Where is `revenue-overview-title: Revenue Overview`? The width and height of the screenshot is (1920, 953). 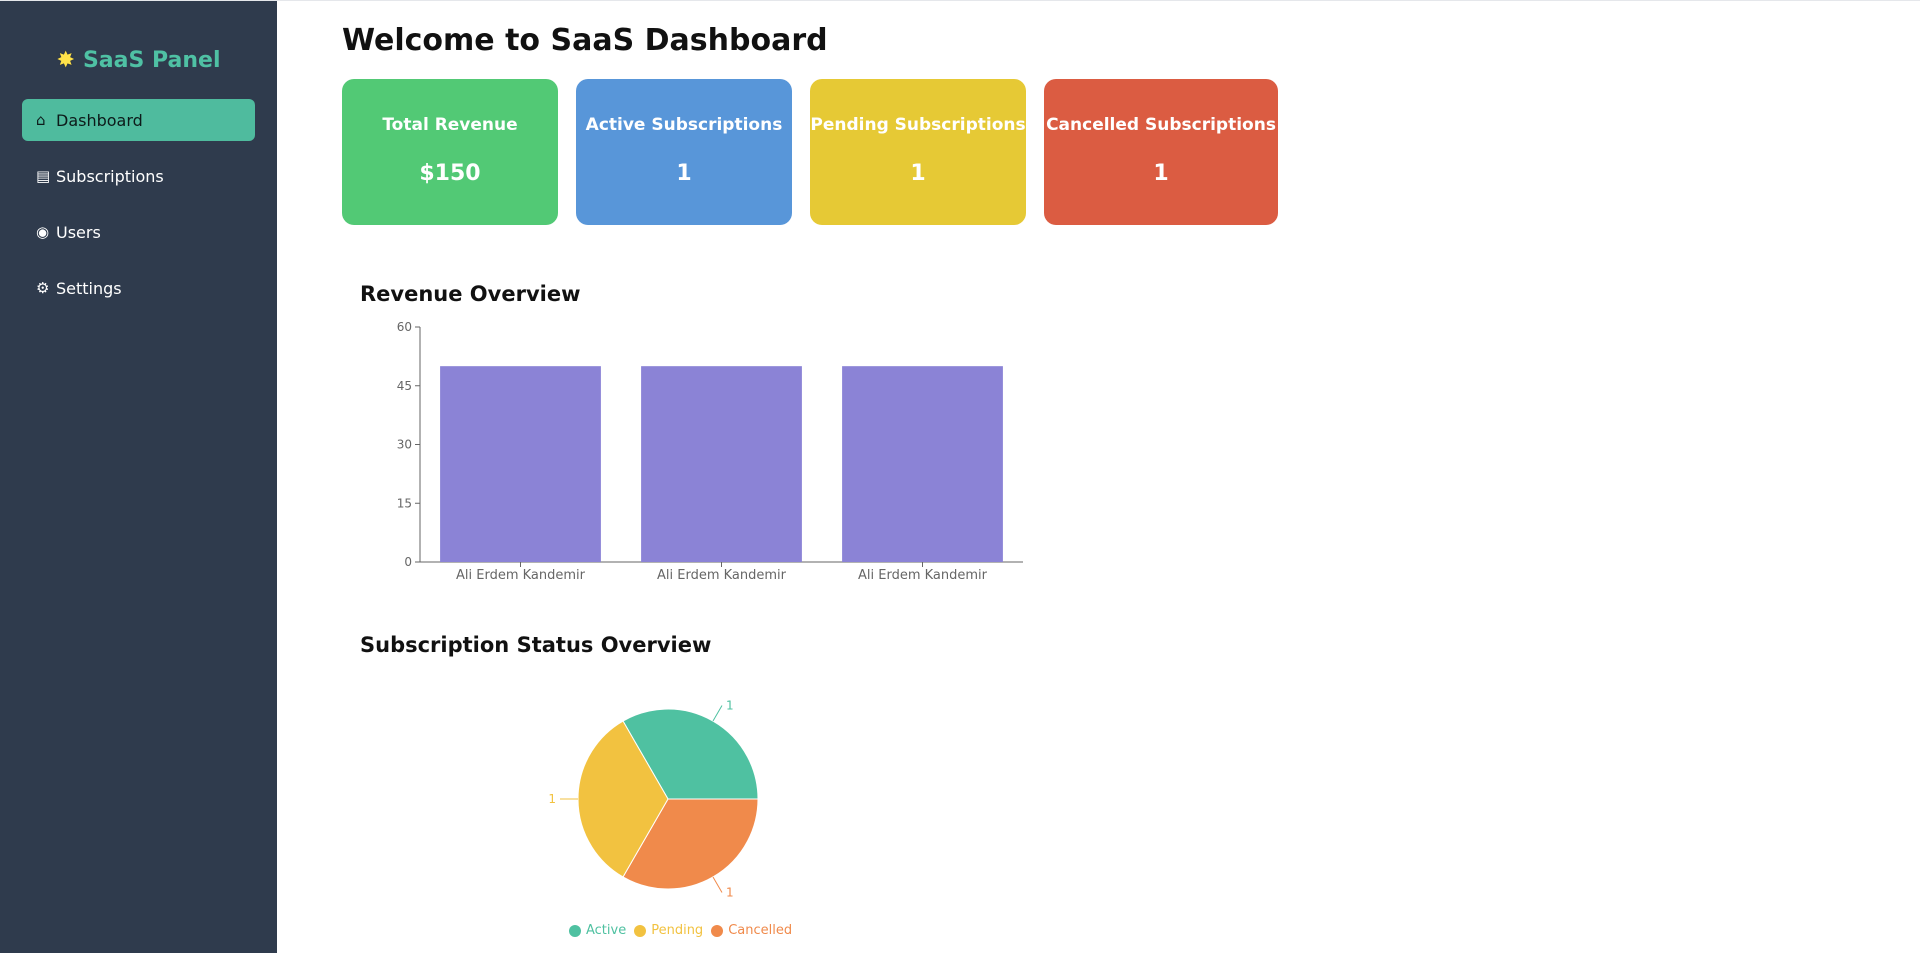 revenue-overview-title: Revenue Overview is located at coordinates (470, 294).